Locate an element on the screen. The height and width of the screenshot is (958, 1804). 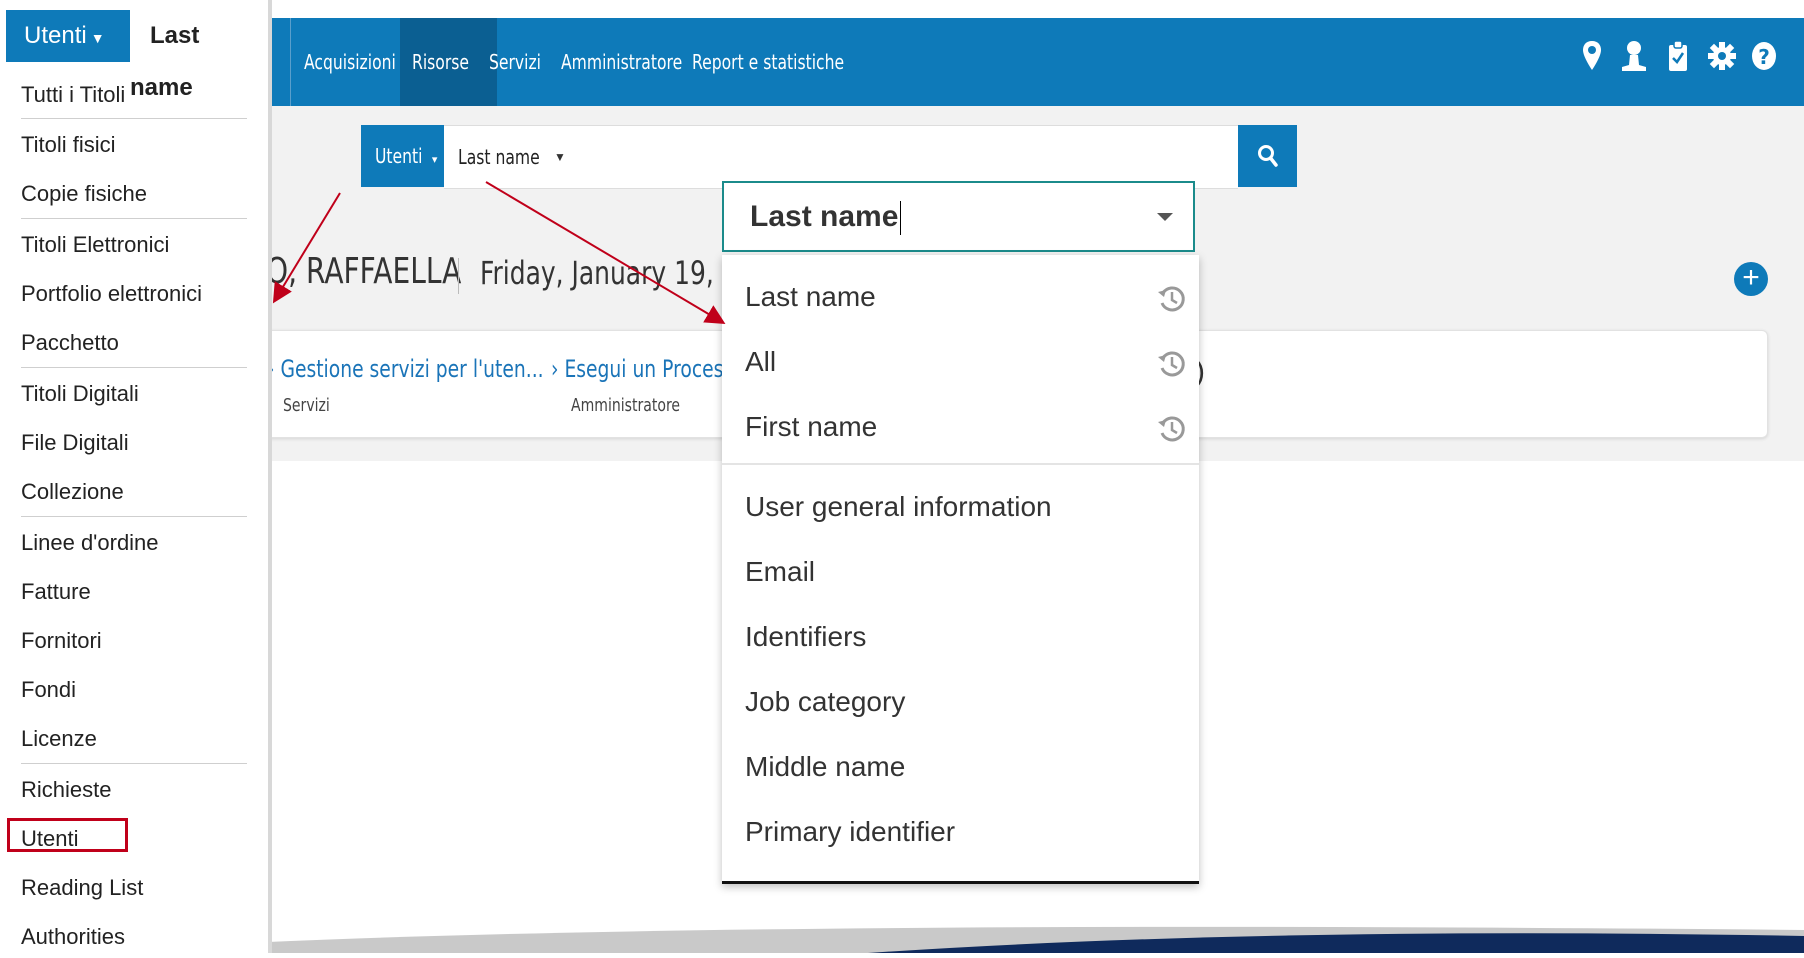
dropdown-option-first-name: First name is located at coordinates (811, 427).